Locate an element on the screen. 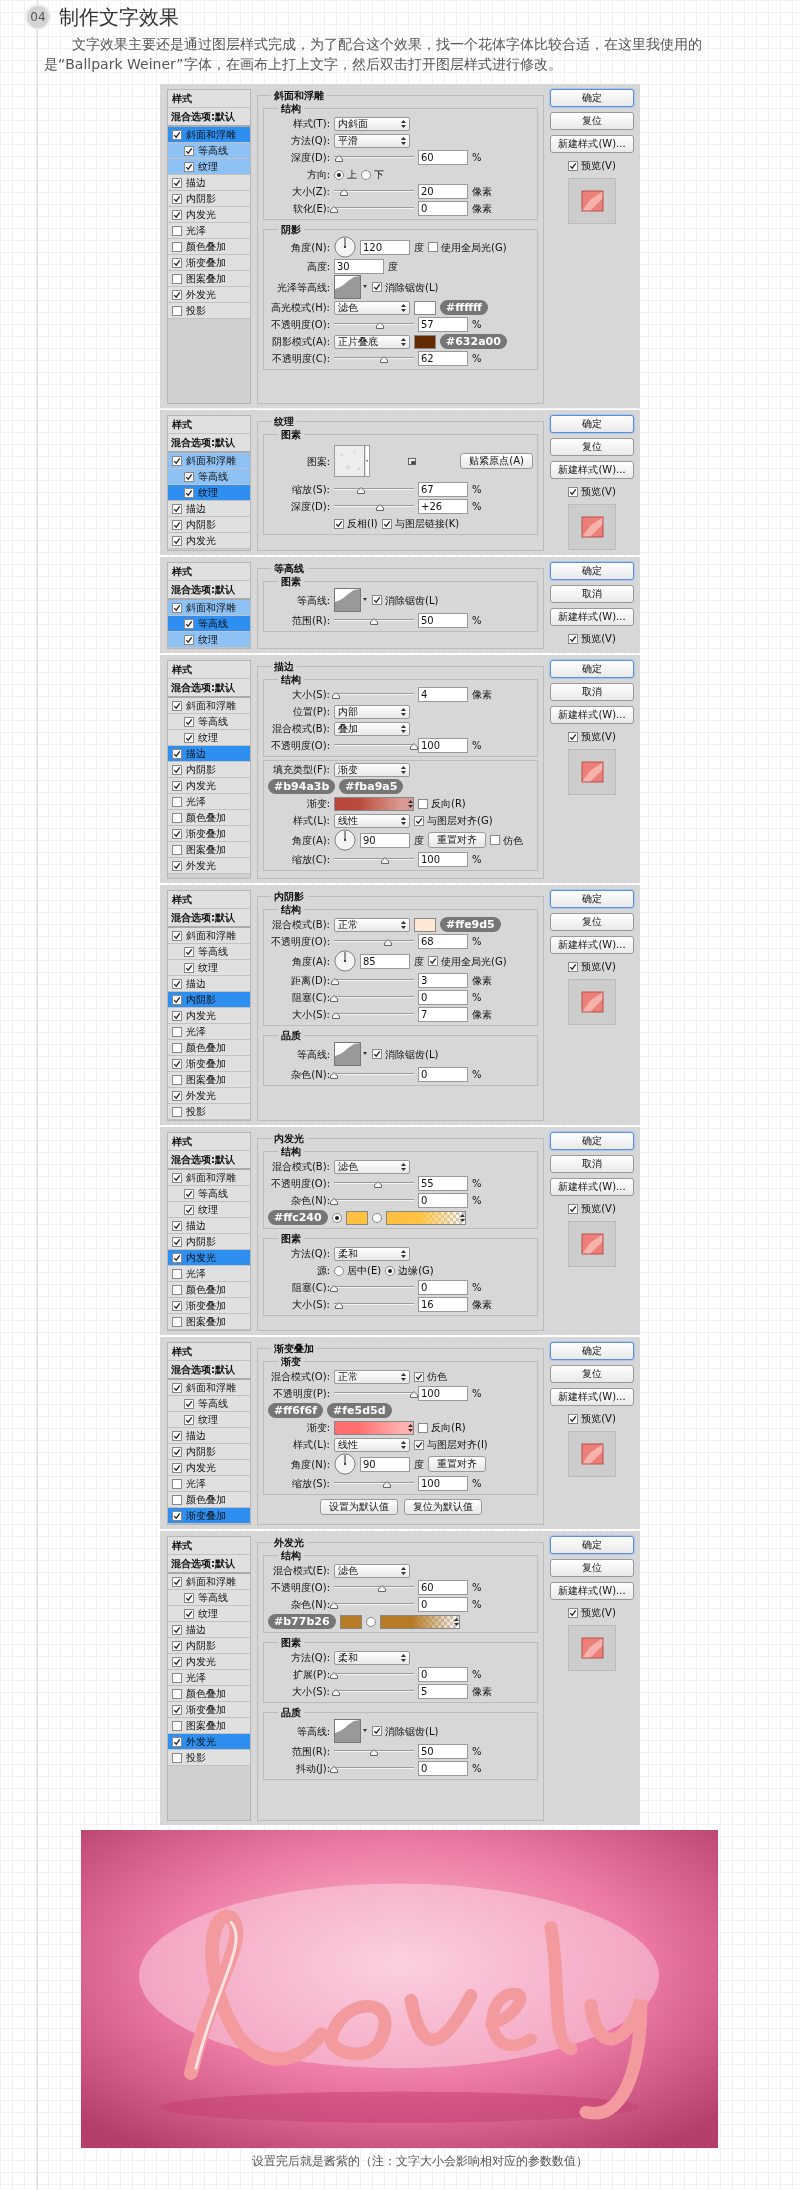 The image size is (800, 2190). checkbox-option: 使用全局光(G) is located at coordinates (467, 961).